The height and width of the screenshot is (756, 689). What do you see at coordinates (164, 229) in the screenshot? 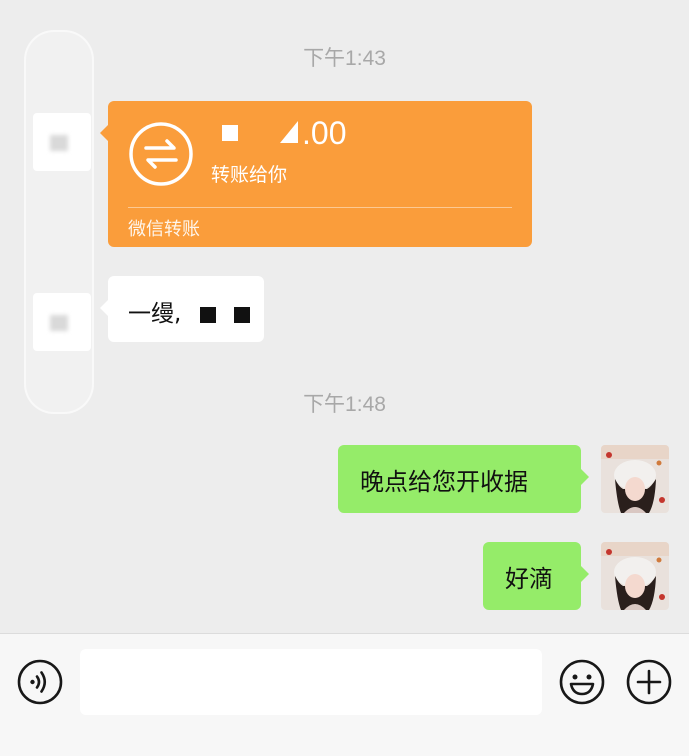
I see `transfer-footer: 微信转账` at bounding box center [164, 229].